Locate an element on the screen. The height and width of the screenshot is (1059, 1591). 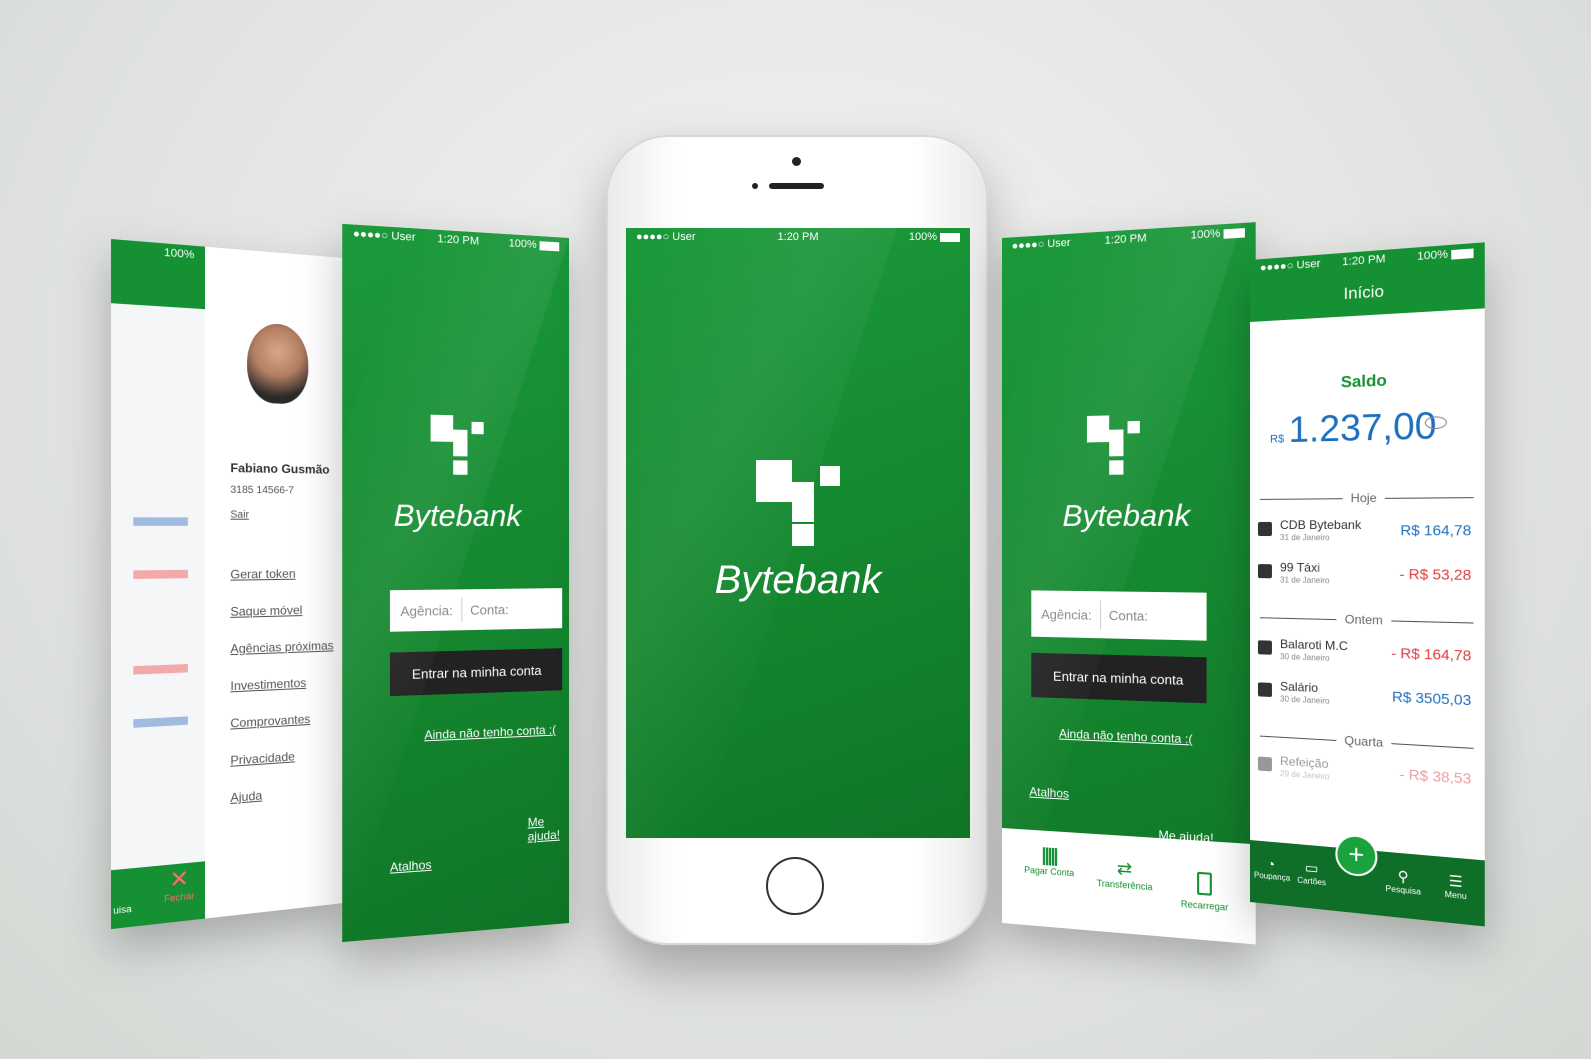
splash-screen: ●●●●○ User 1:20 PM 100% Bytebank is located at coordinates (798, 533).